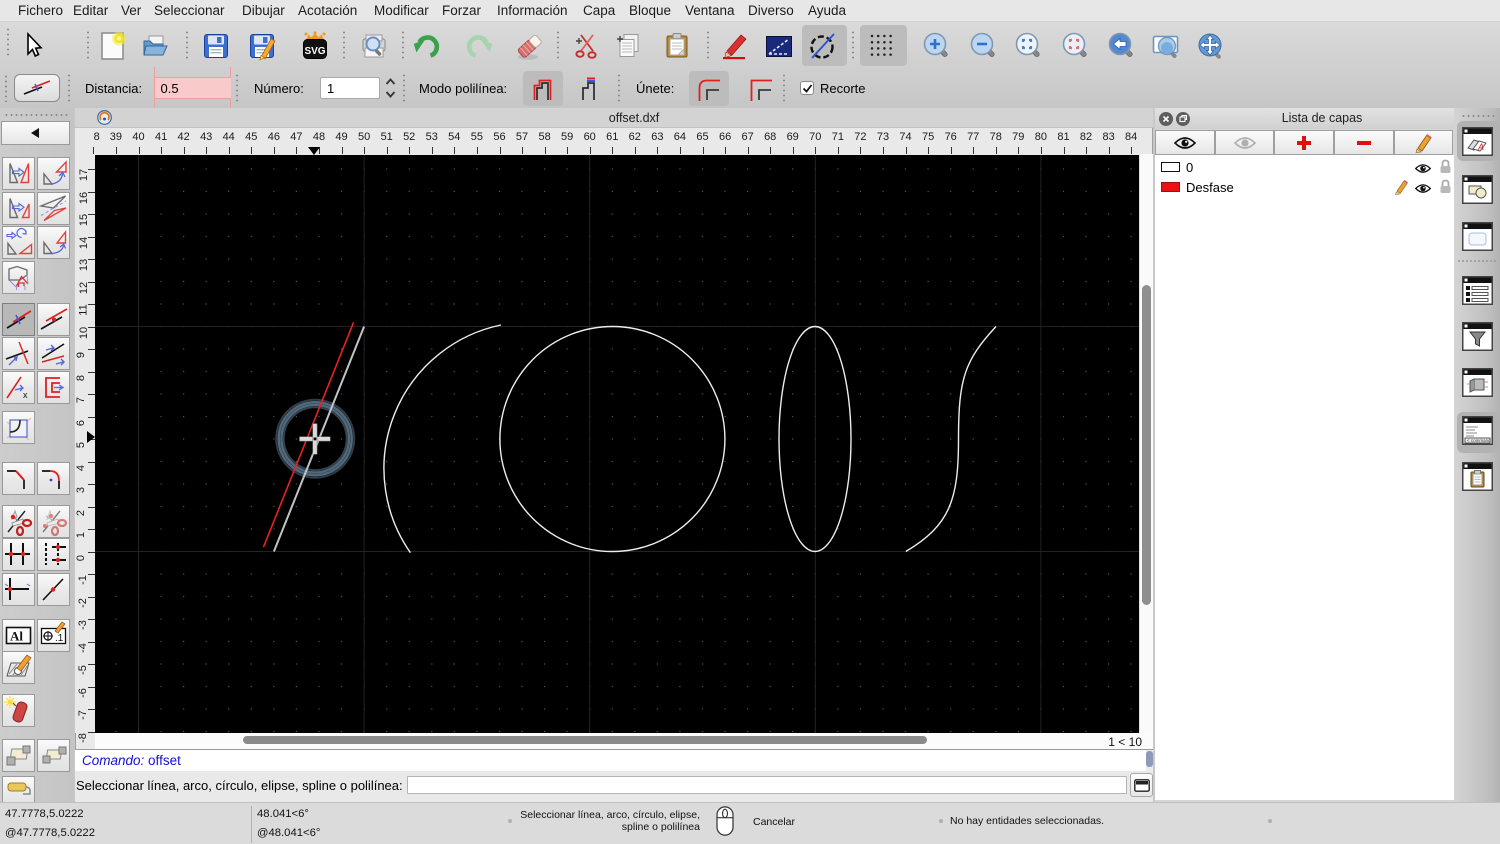 The image size is (1500, 844). What do you see at coordinates (16, 636) in the screenshot?
I see `svg-text: Al` at bounding box center [16, 636].